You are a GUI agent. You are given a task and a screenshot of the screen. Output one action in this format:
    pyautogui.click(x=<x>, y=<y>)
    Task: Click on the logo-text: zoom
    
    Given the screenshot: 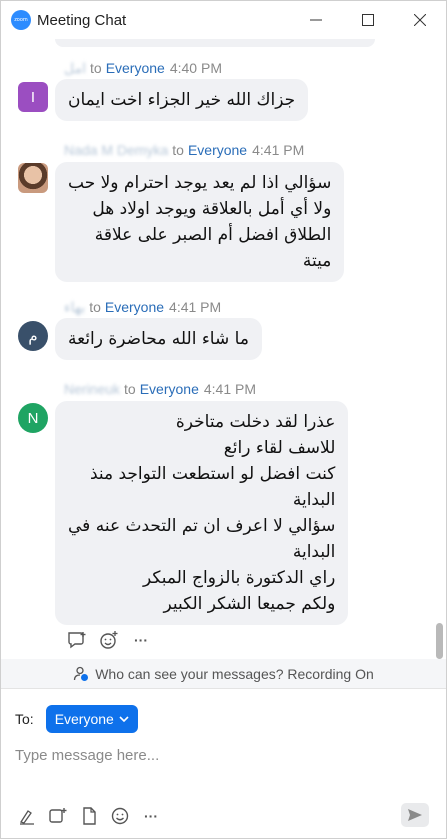 What is the action you would take?
    pyautogui.click(x=21, y=20)
    